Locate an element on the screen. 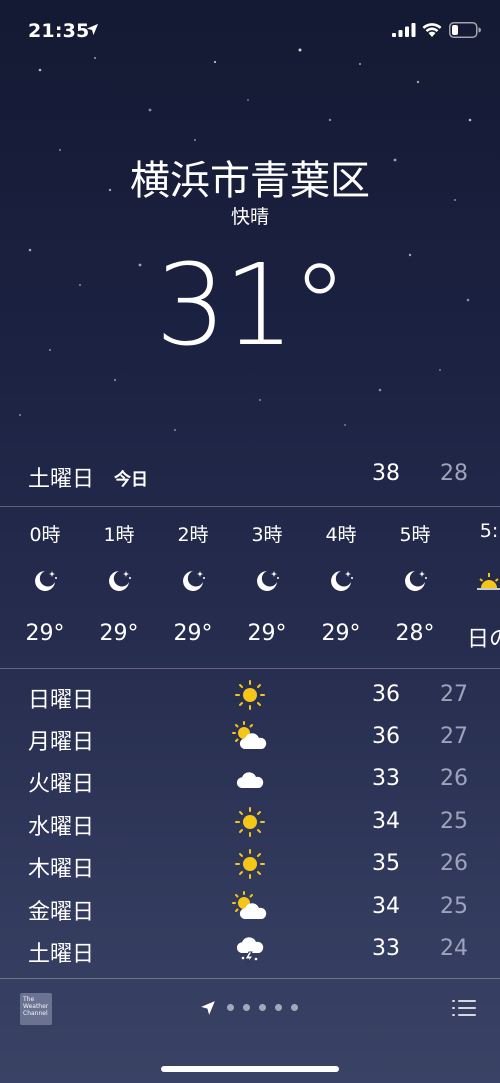 The height and width of the screenshot is (1083, 500). day-name: 水曜日 is located at coordinates (61, 827).